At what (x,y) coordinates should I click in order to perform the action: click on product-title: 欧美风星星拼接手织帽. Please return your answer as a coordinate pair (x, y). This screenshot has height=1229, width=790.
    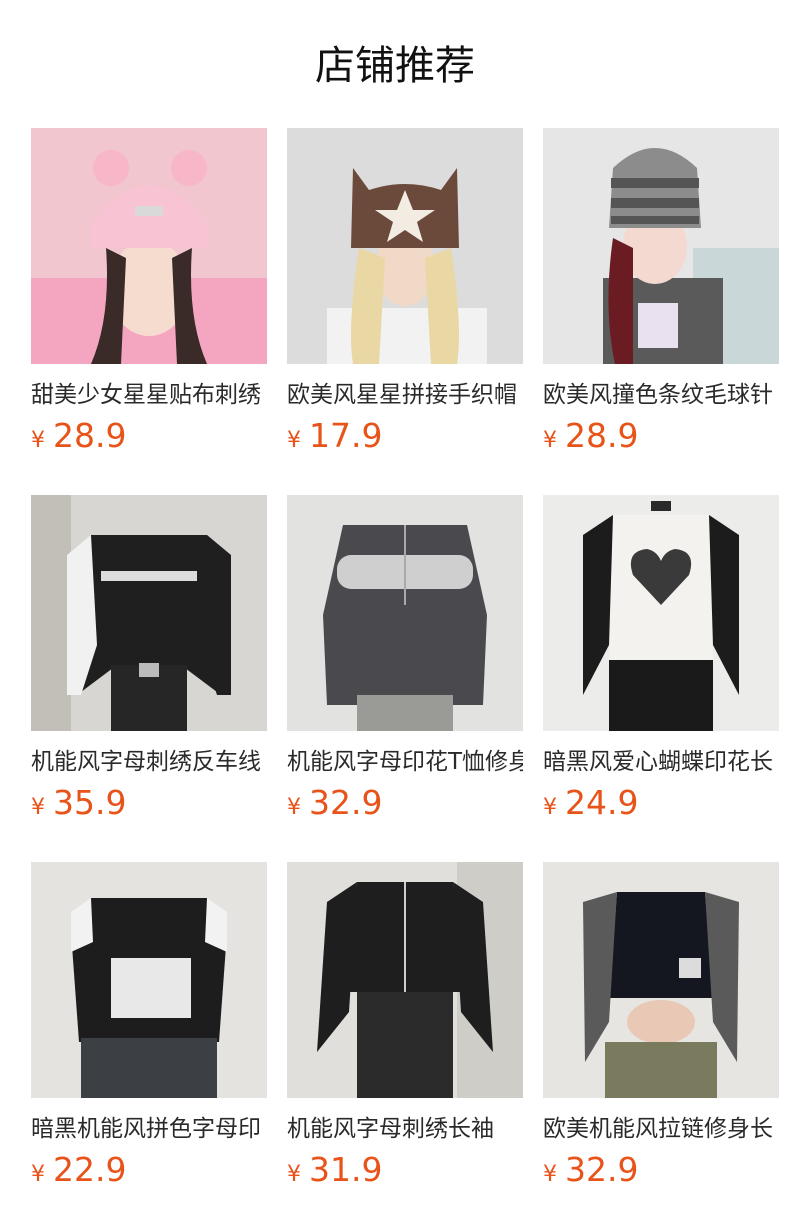
    Looking at the image, I should click on (405, 395).